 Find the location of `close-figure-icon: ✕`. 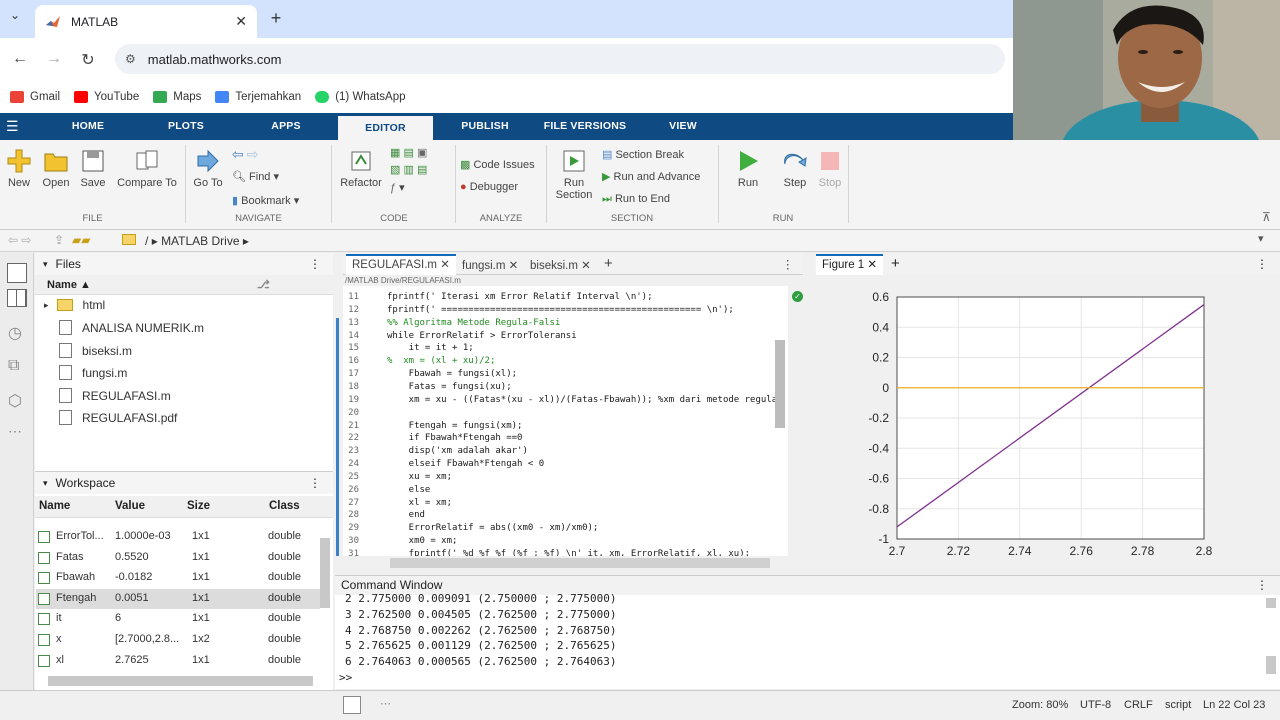

close-figure-icon: ✕ is located at coordinates (872, 265).